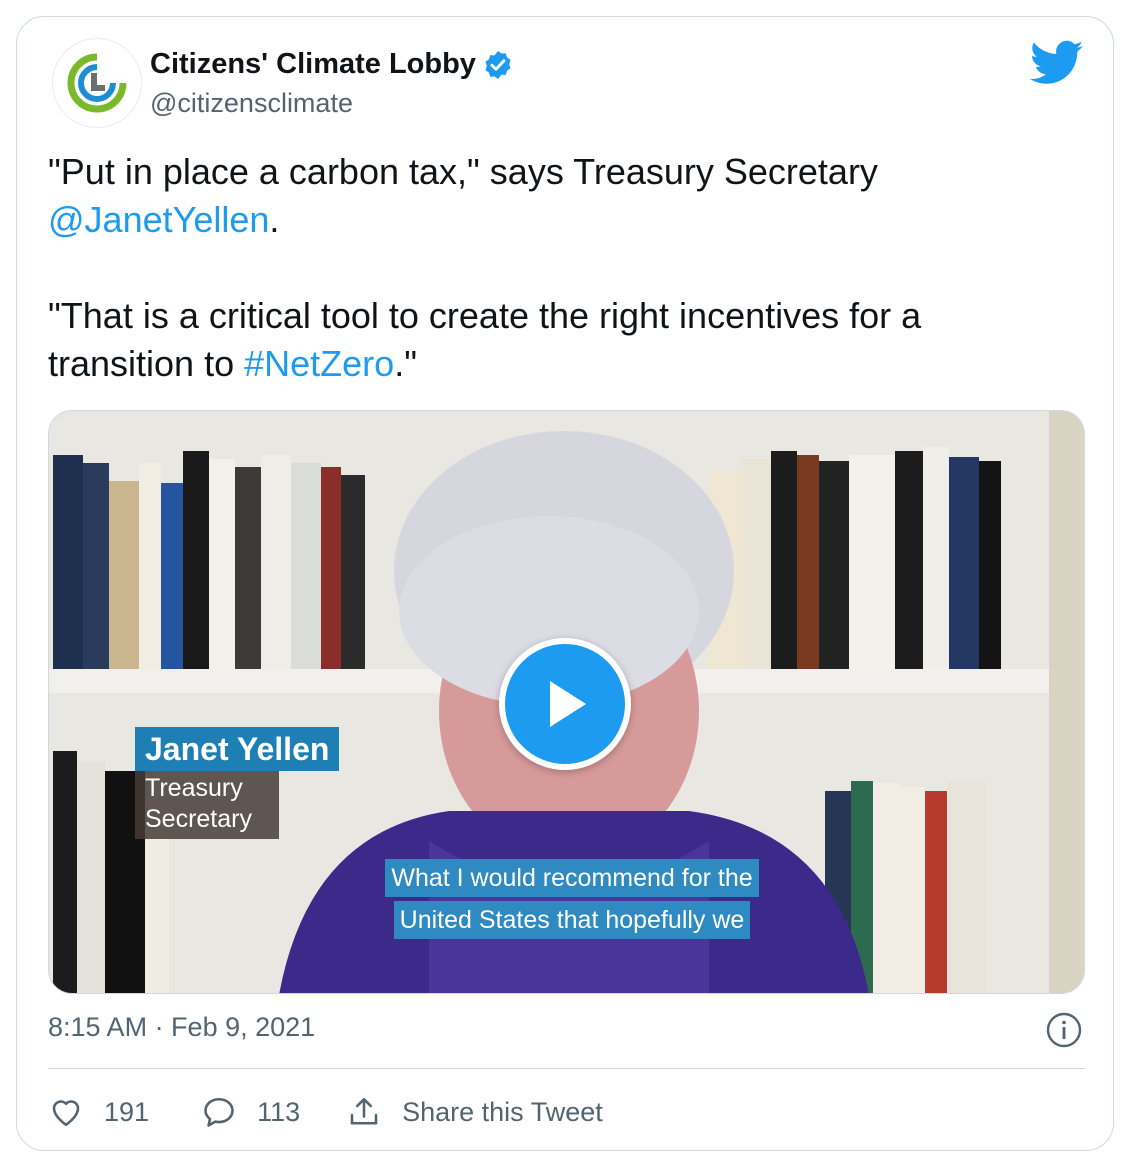  I want to click on caption-line-1: What I would recommend for the, so click(572, 878).